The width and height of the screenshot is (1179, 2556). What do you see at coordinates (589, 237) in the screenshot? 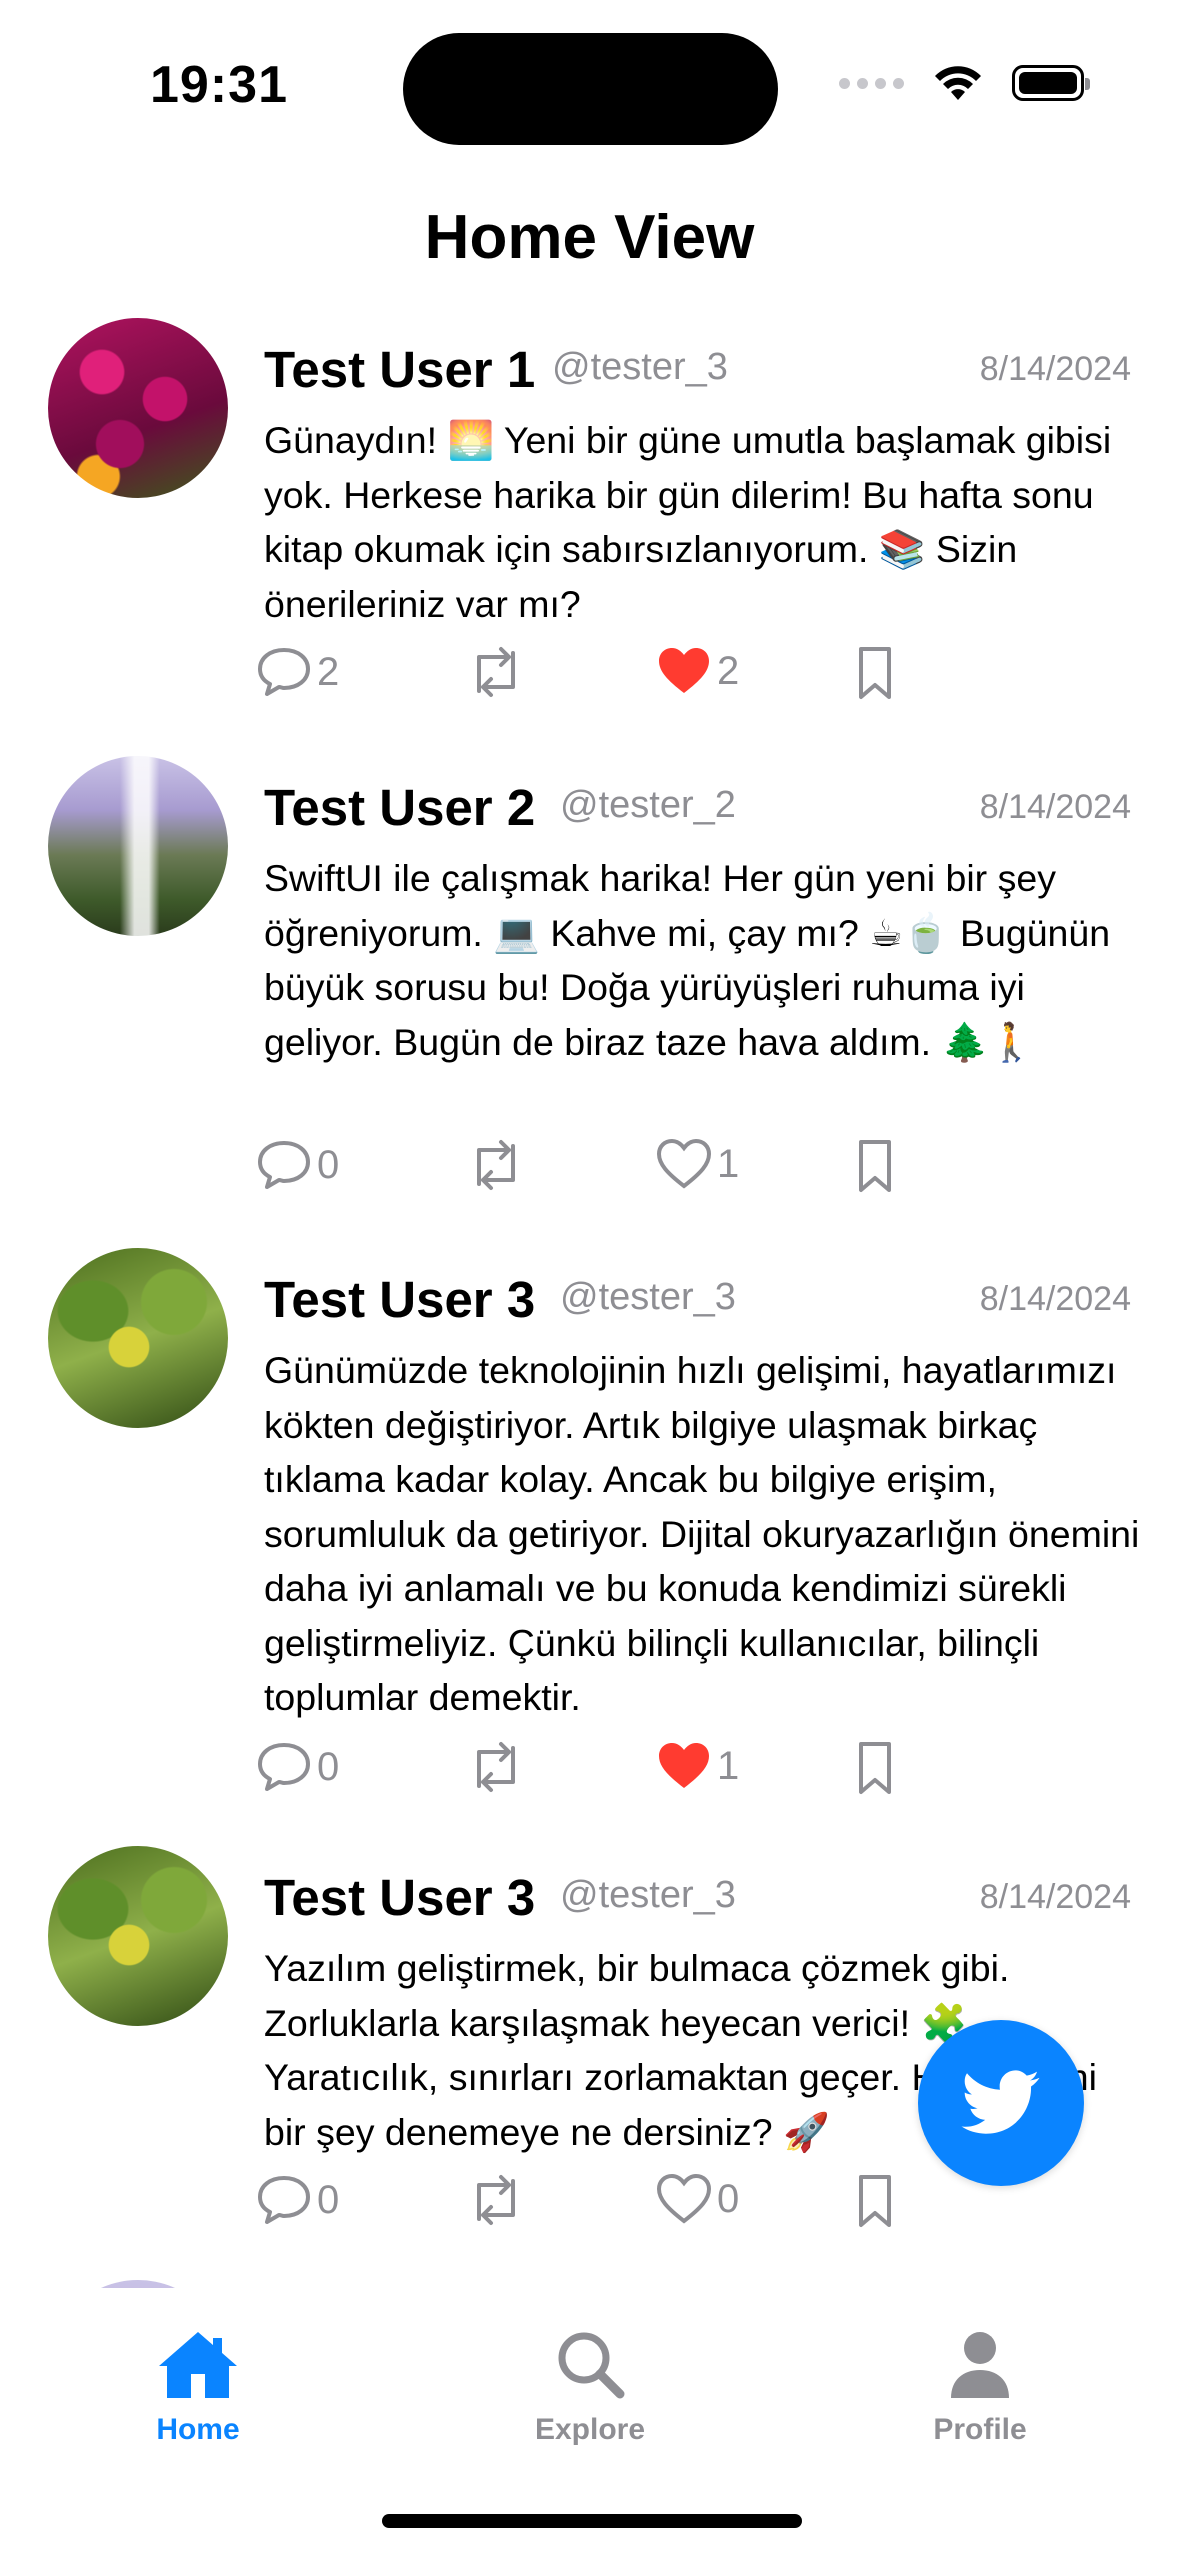
I see `page-title: Home View` at bounding box center [589, 237].